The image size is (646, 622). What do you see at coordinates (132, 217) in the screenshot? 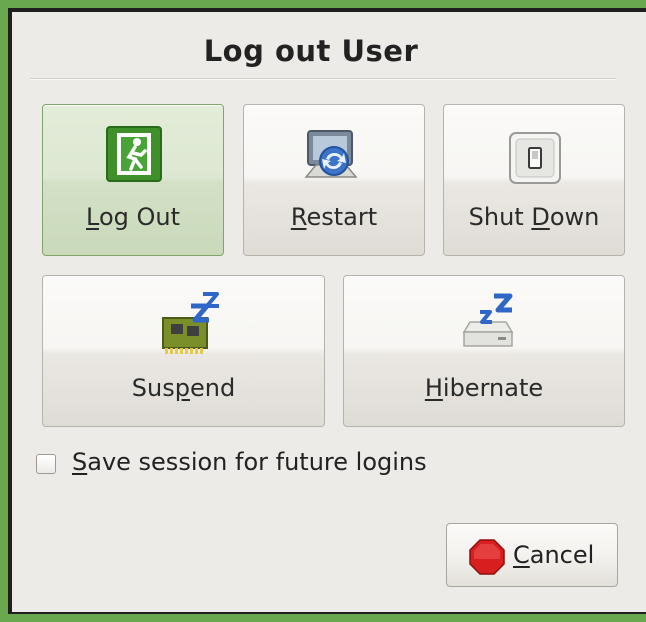
I see `log-out-label: Log Out` at bounding box center [132, 217].